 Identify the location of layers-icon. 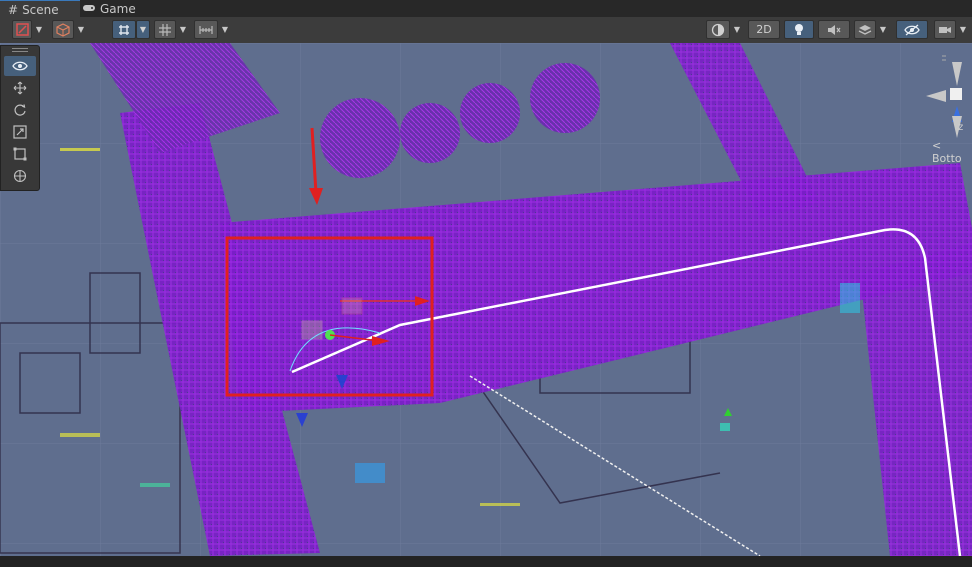
(865, 30).